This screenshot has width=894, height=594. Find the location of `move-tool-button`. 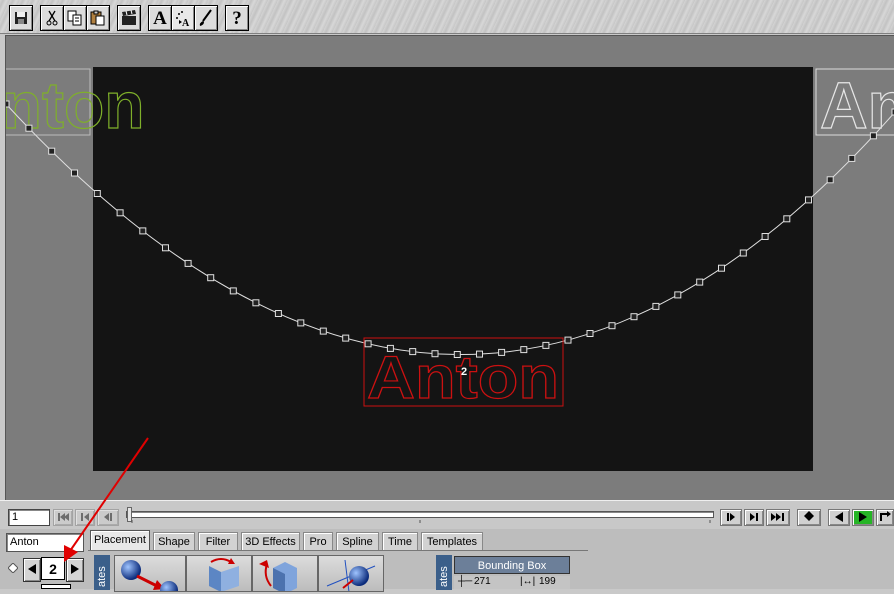

move-tool-button is located at coordinates (150, 574).